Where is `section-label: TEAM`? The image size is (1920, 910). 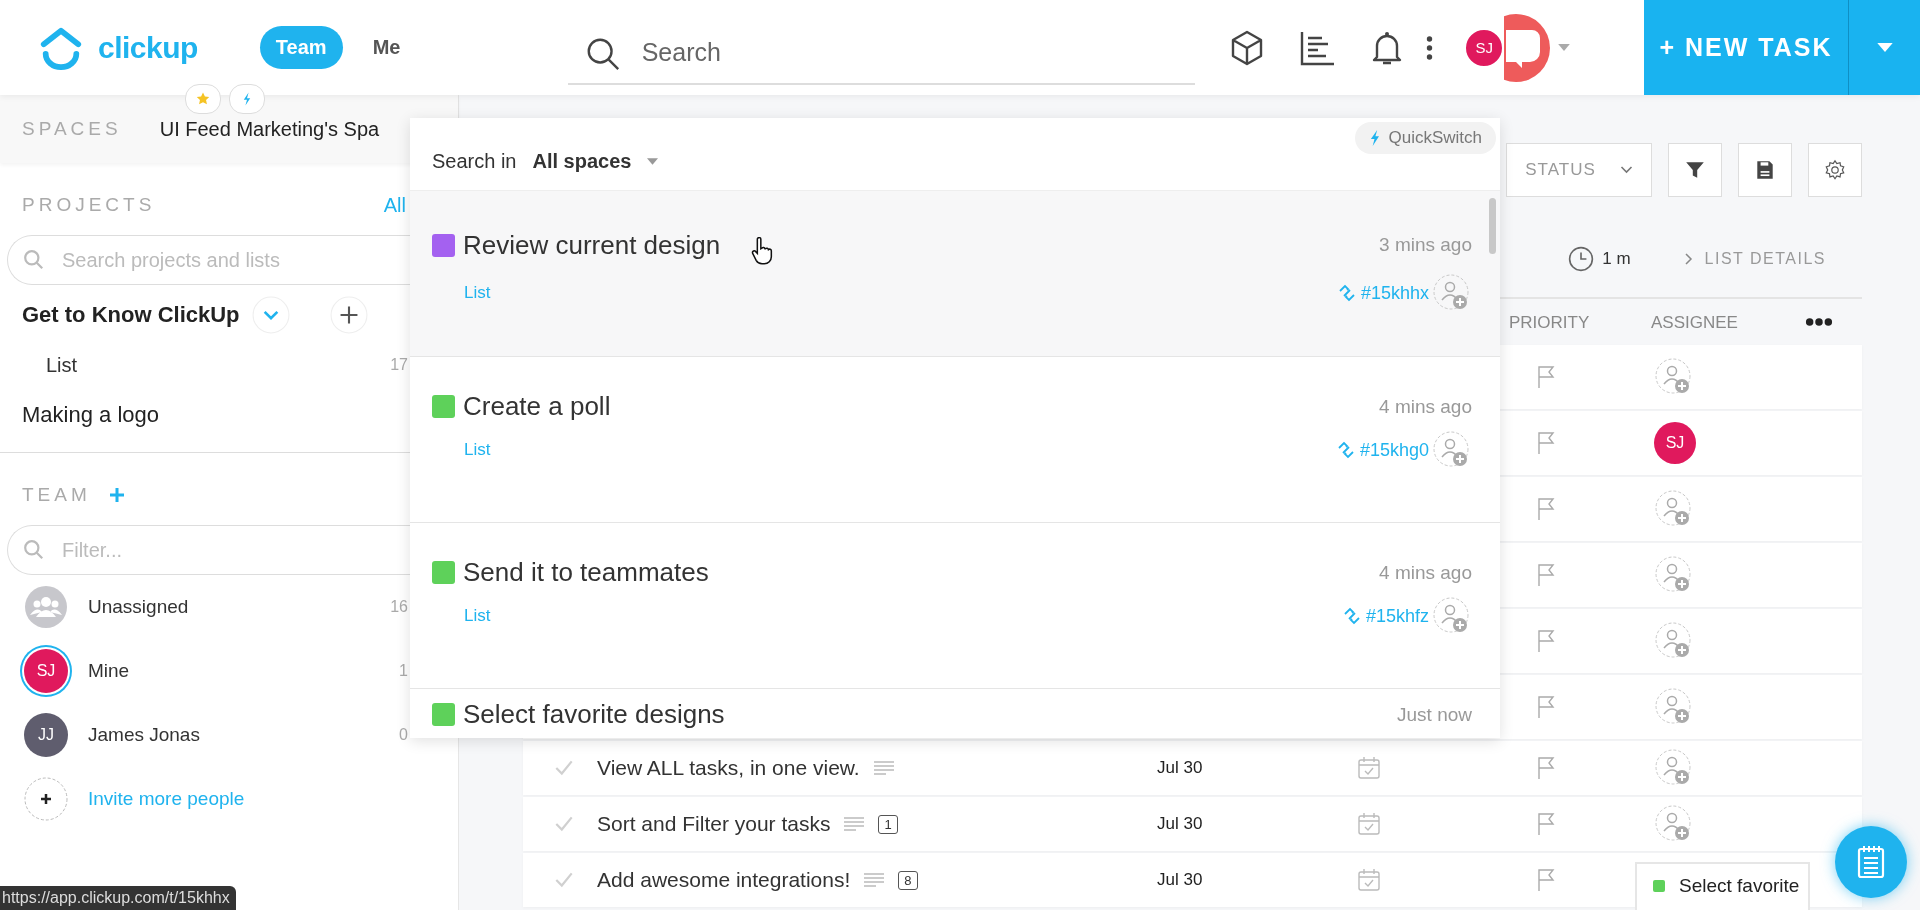
section-label: TEAM is located at coordinates (56, 495).